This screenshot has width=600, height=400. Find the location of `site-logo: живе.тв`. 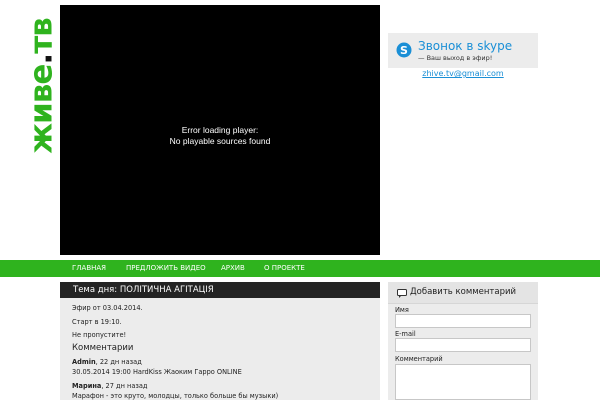

site-logo: живе.тв is located at coordinates (42, 86).